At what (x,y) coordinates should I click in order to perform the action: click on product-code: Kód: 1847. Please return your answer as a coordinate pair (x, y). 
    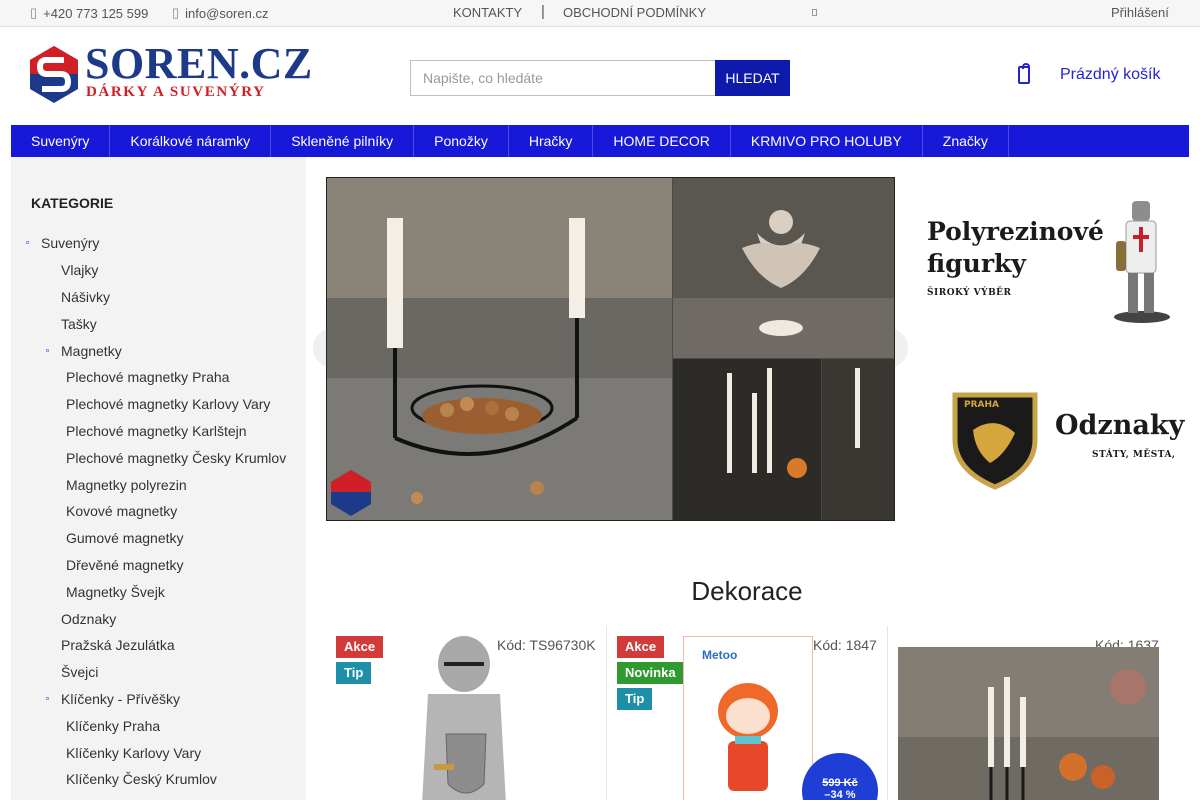
    Looking at the image, I should click on (845, 645).